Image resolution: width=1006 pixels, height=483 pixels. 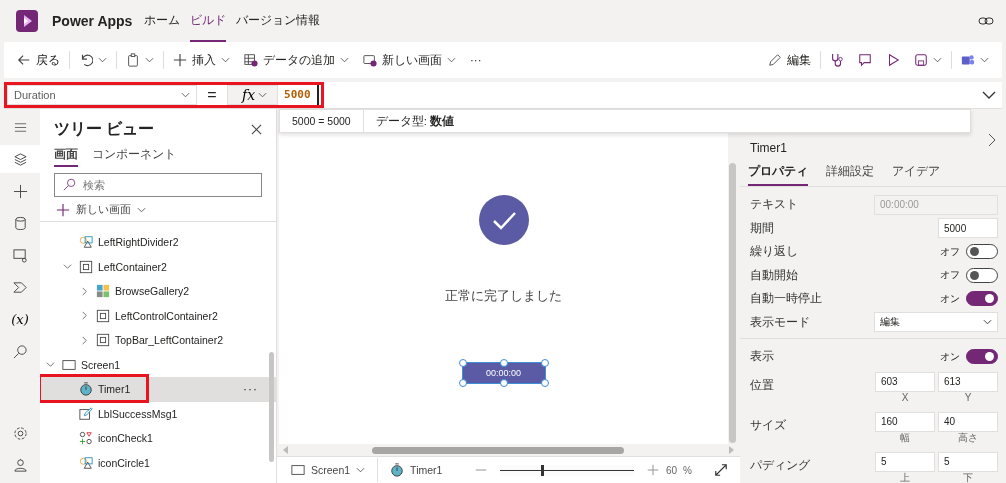 I want to click on field-caption: 下, so click(x=968, y=477).